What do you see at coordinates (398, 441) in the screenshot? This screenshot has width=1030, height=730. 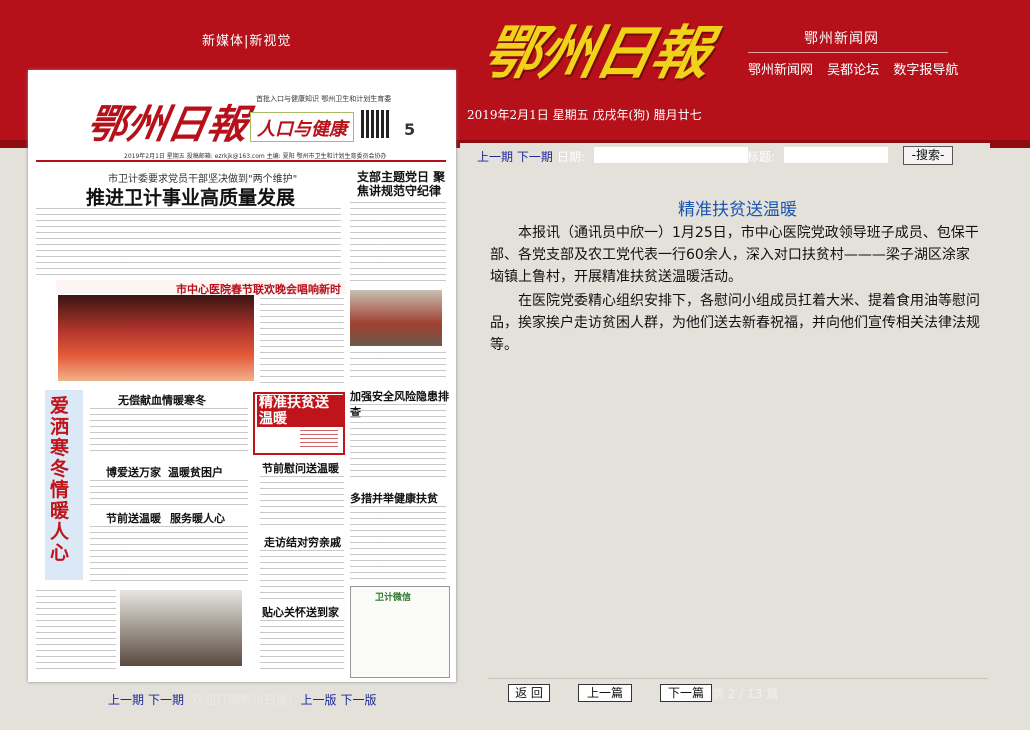 I see `body-safety` at bounding box center [398, 441].